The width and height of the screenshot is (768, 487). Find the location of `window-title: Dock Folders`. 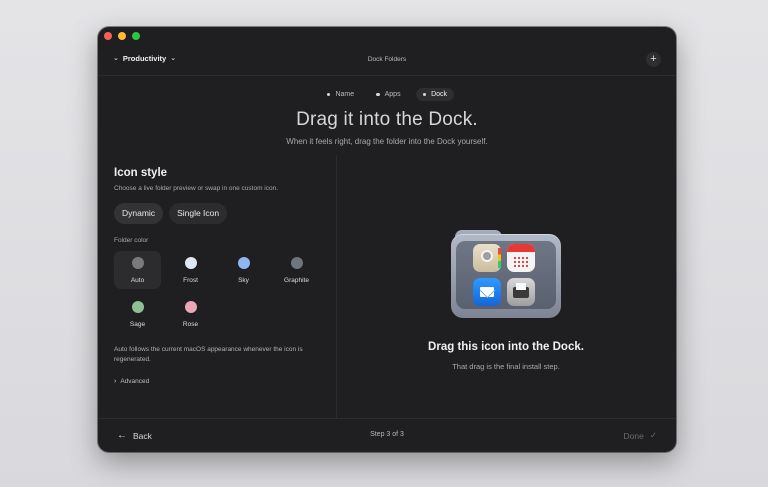

window-title: Dock Folders is located at coordinates (387, 59).